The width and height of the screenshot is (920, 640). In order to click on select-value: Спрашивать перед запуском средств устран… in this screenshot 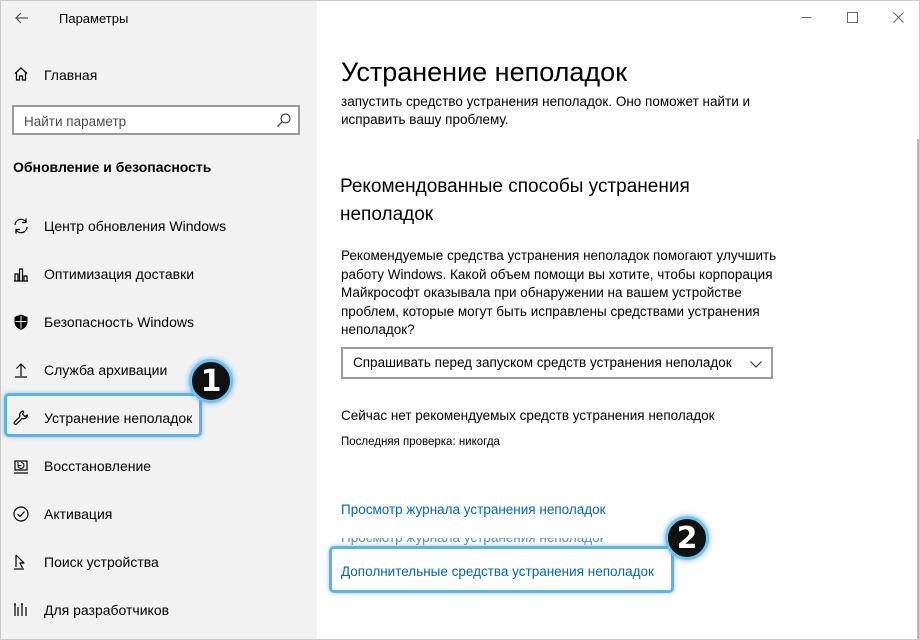, I will do `click(542, 362)`.